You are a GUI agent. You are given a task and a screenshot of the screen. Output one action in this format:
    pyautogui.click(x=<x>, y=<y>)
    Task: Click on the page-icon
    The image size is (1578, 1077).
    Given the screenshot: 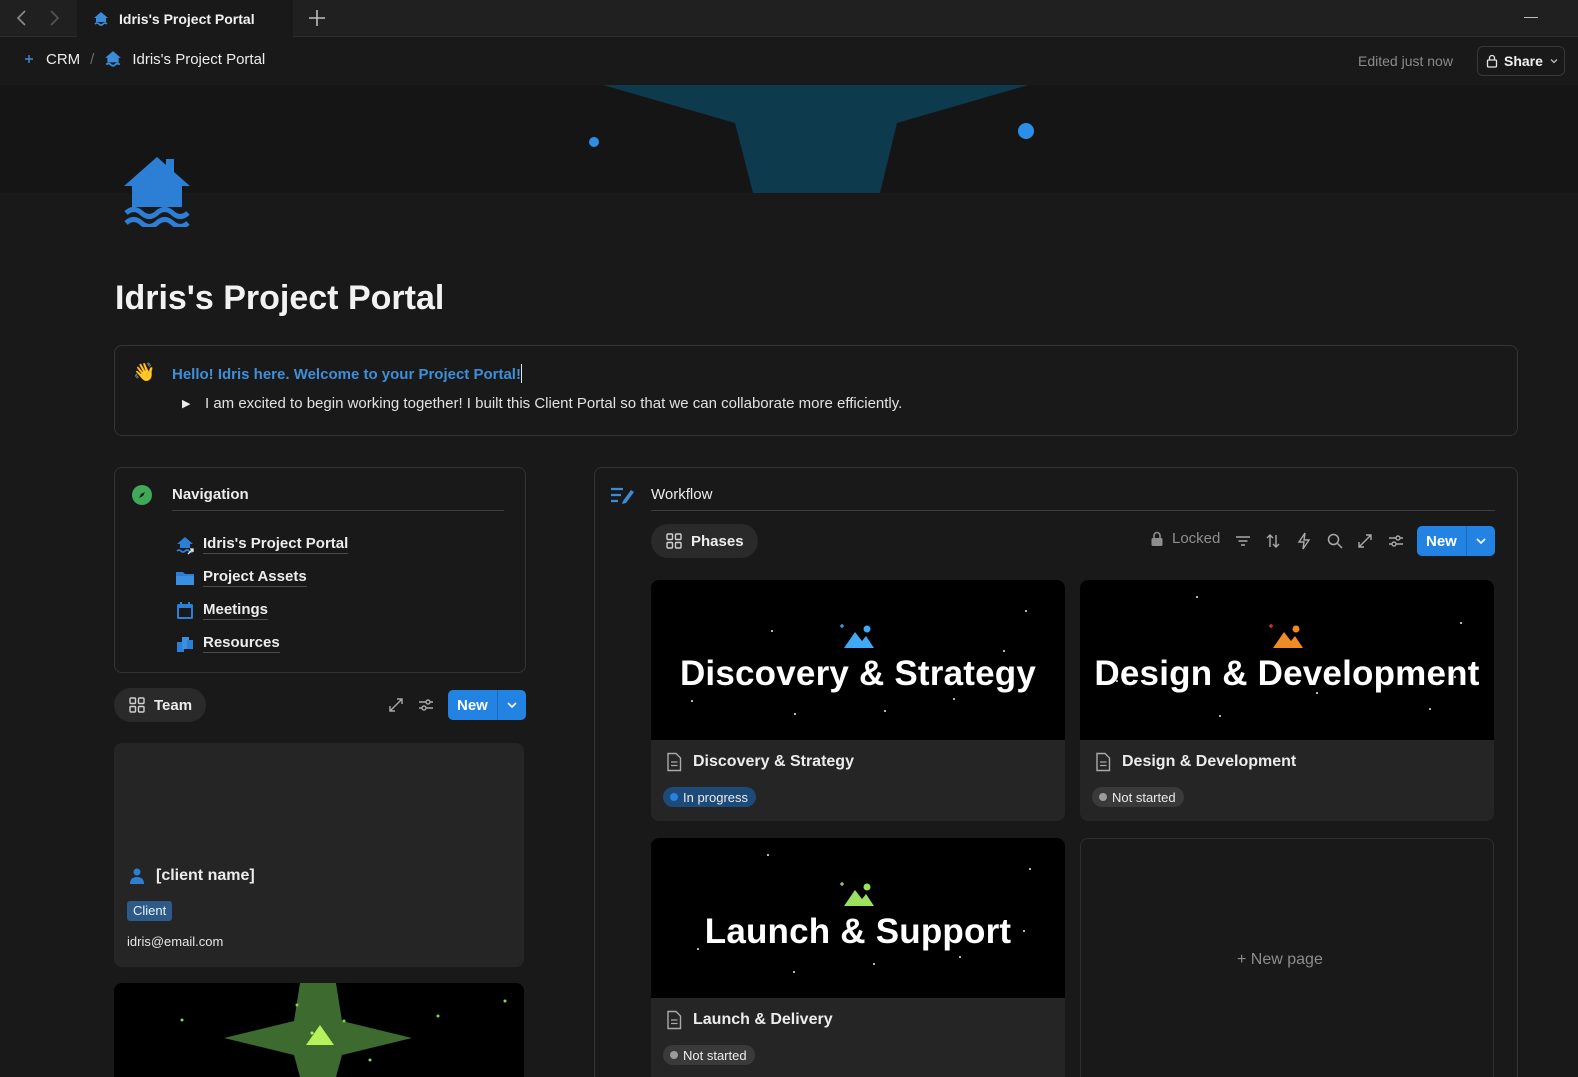 What is the action you would take?
    pyautogui.click(x=1103, y=762)
    